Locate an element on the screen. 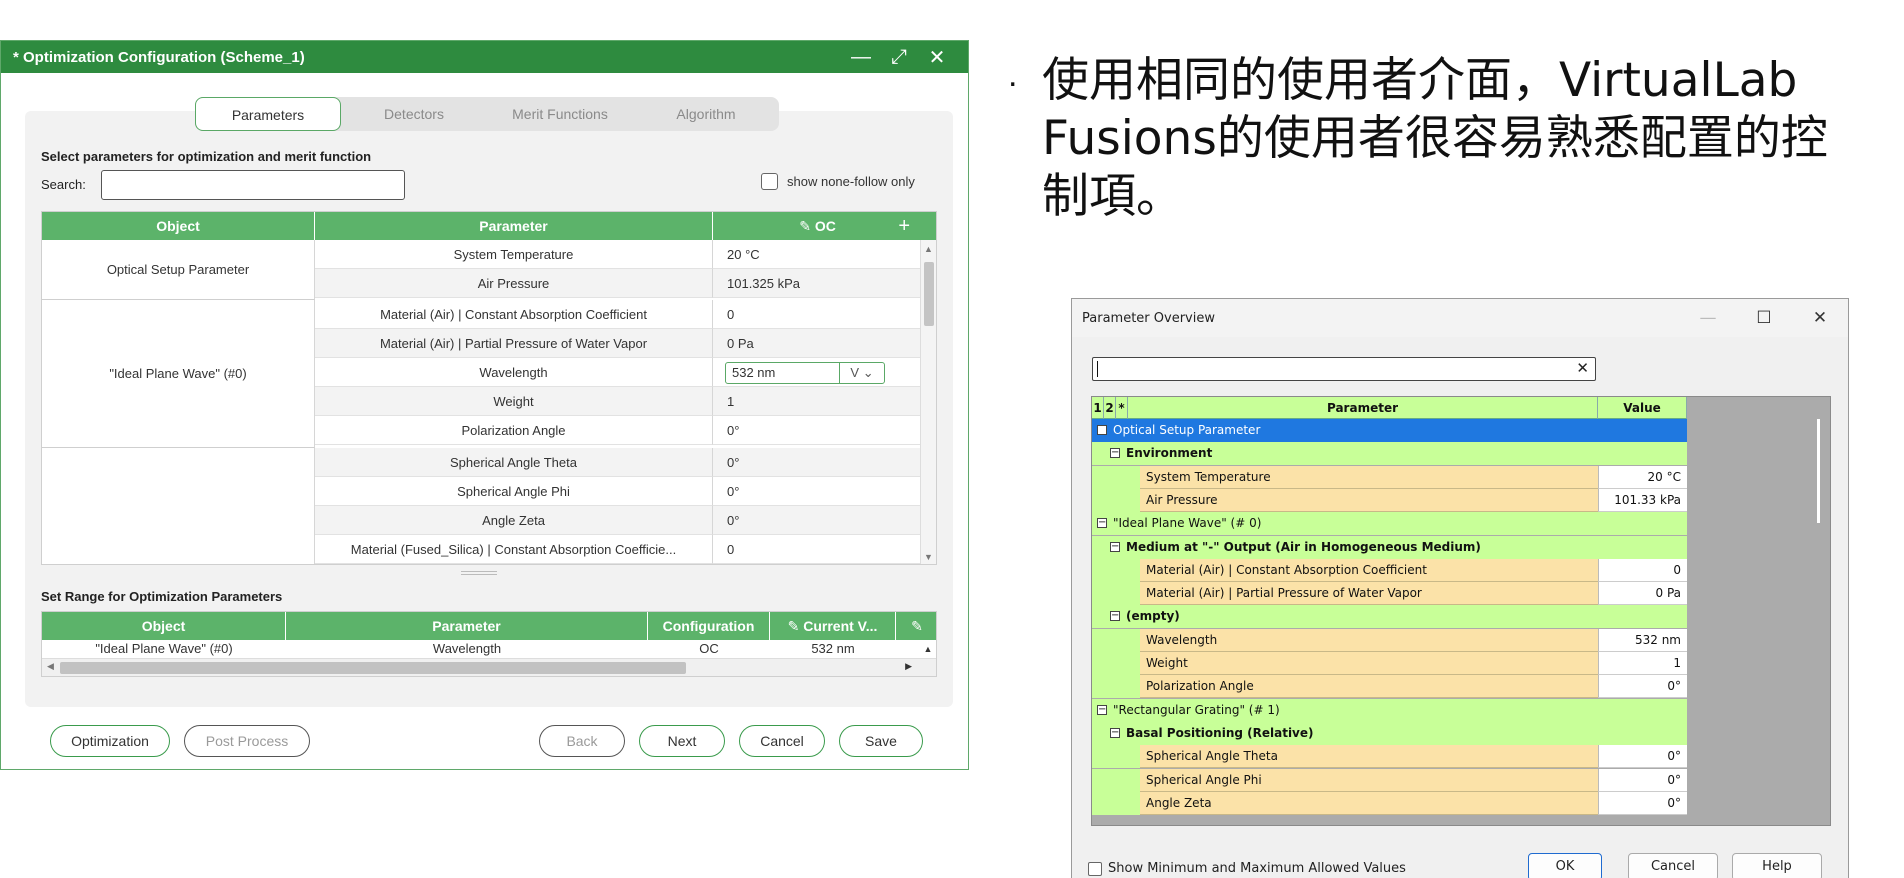  optimization-button: Optimization is located at coordinates (110, 741).